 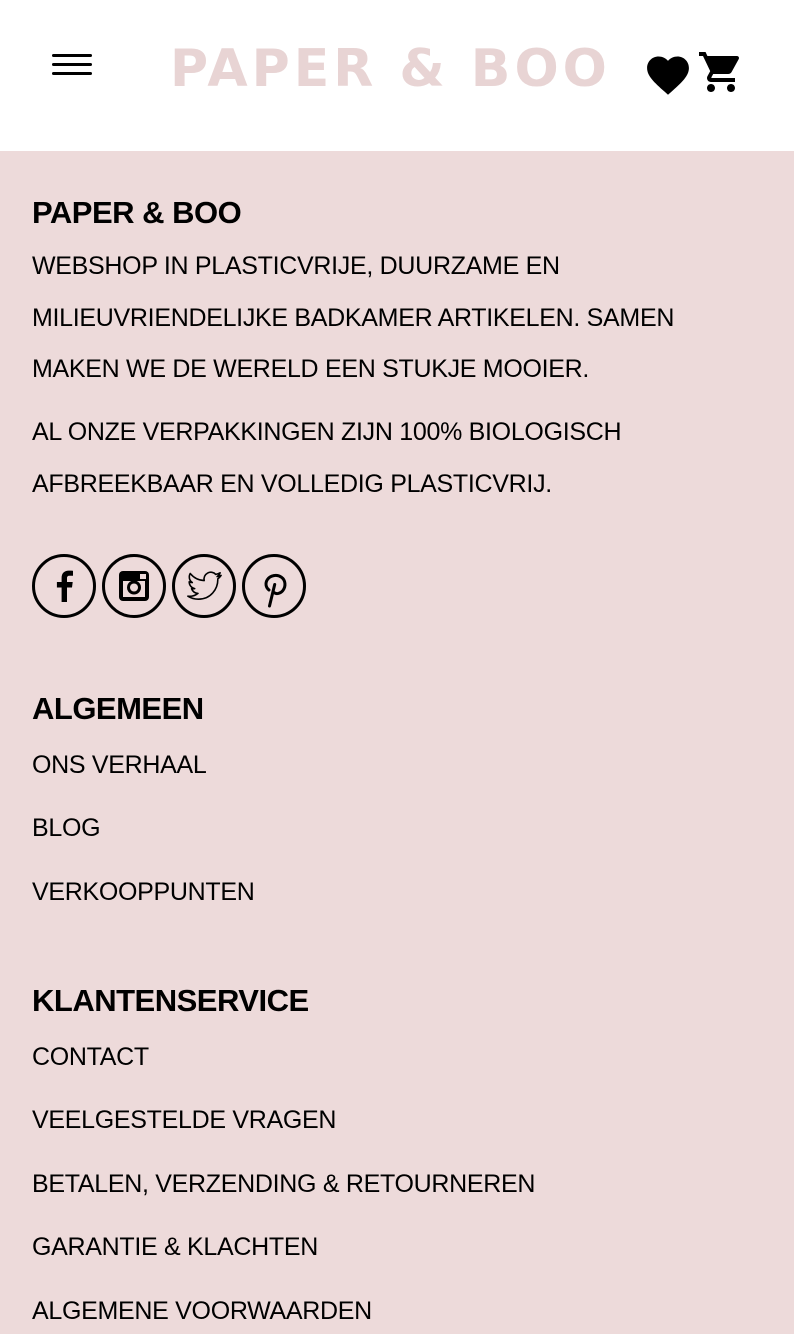 I want to click on footer-link-faq: VEELGESTELDE VRAGEN, so click(x=184, y=1120).